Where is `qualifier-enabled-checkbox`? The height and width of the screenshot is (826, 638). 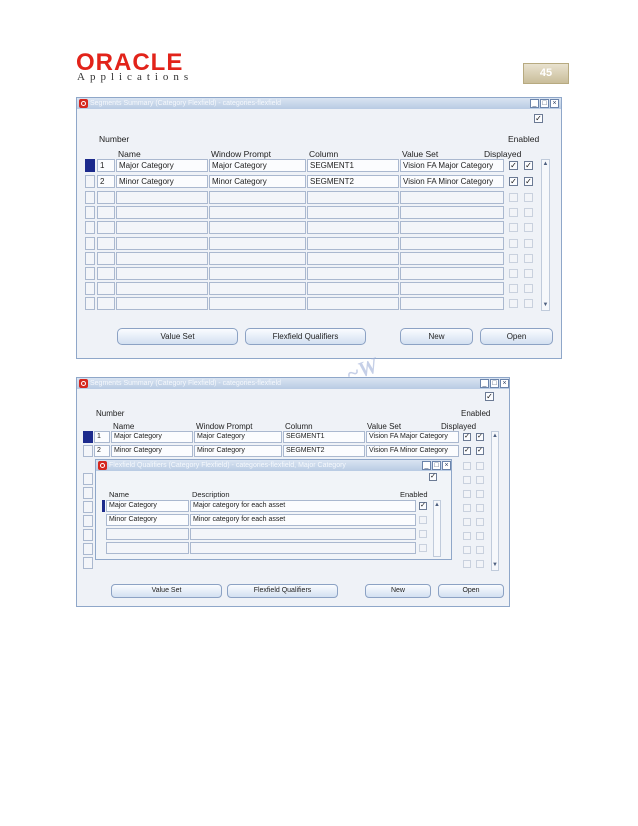
qualifier-enabled-checkbox is located at coordinates (423, 520).